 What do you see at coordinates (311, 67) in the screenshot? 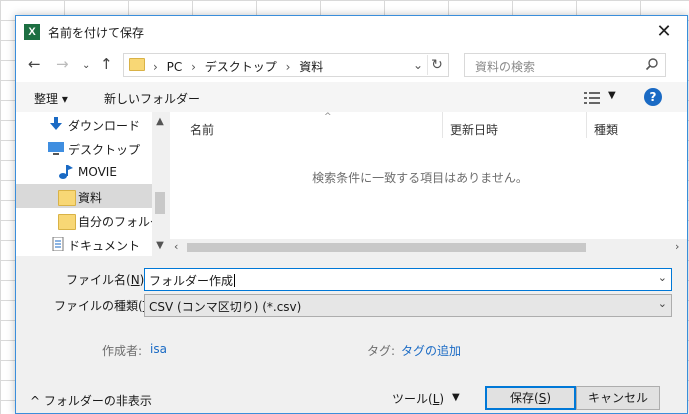
I see `breadcrumb-shiryo: 資料` at bounding box center [311, 67].